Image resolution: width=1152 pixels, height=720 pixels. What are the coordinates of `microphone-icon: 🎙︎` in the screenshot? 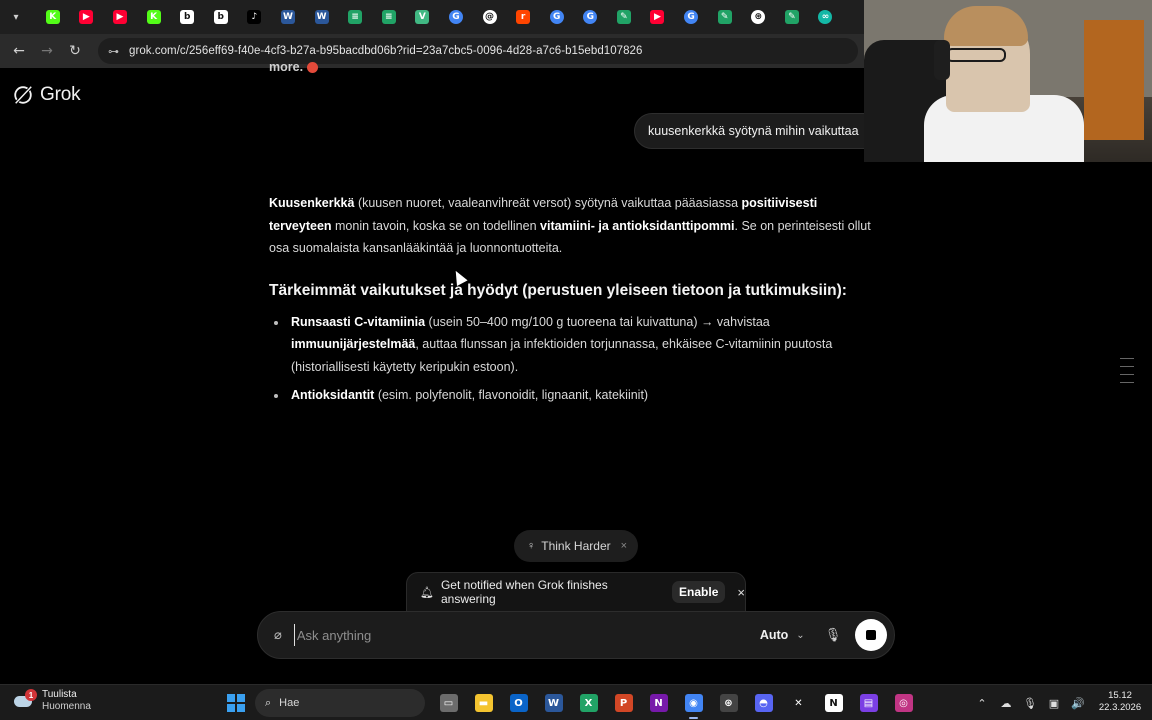 It's located at (833, 635).